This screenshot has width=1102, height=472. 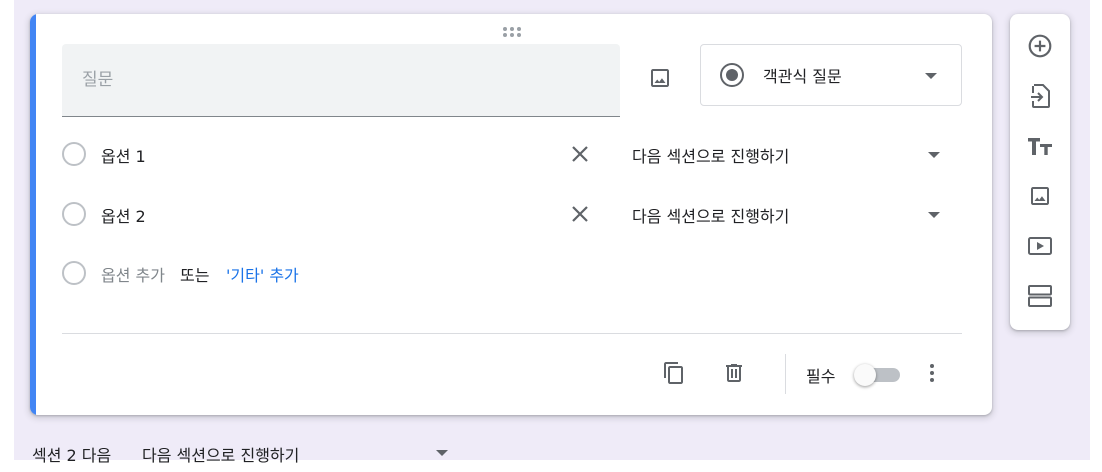 I want to click on import-questions-button, so click(x=1040, y=96).